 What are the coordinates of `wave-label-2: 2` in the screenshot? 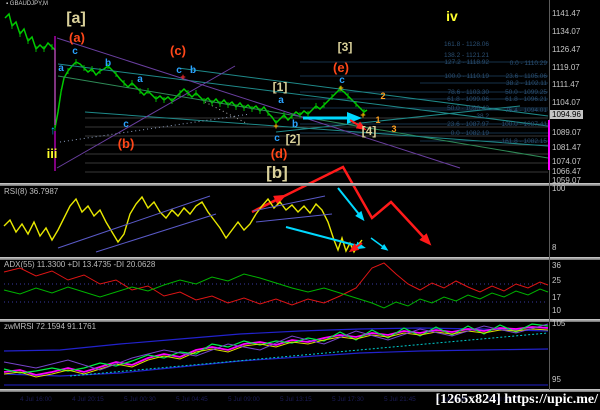 It's located at (383, 96).